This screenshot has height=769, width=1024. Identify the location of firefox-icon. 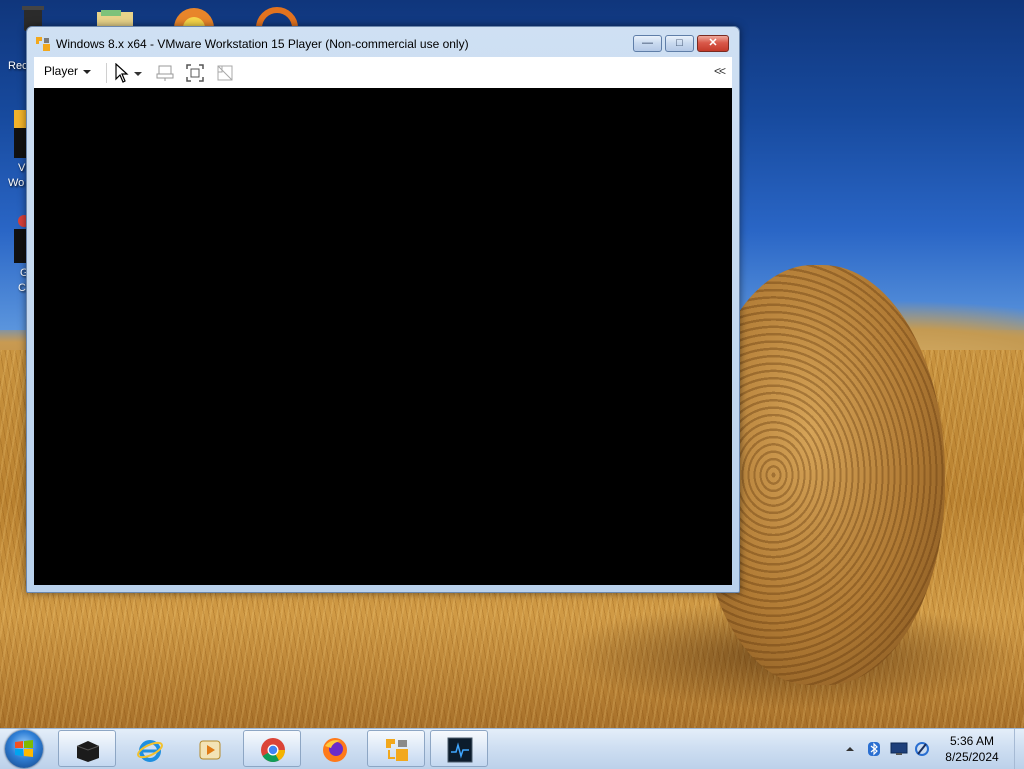
(335, 750).